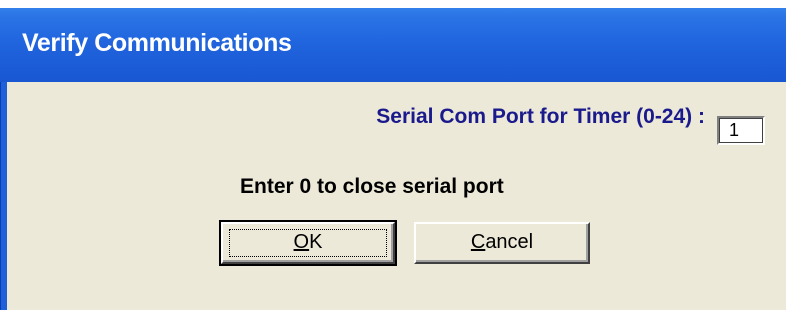  Describe the element at coordinates (157, 43) in the screenshot. I see `window-title: Verify Communications` at that location.